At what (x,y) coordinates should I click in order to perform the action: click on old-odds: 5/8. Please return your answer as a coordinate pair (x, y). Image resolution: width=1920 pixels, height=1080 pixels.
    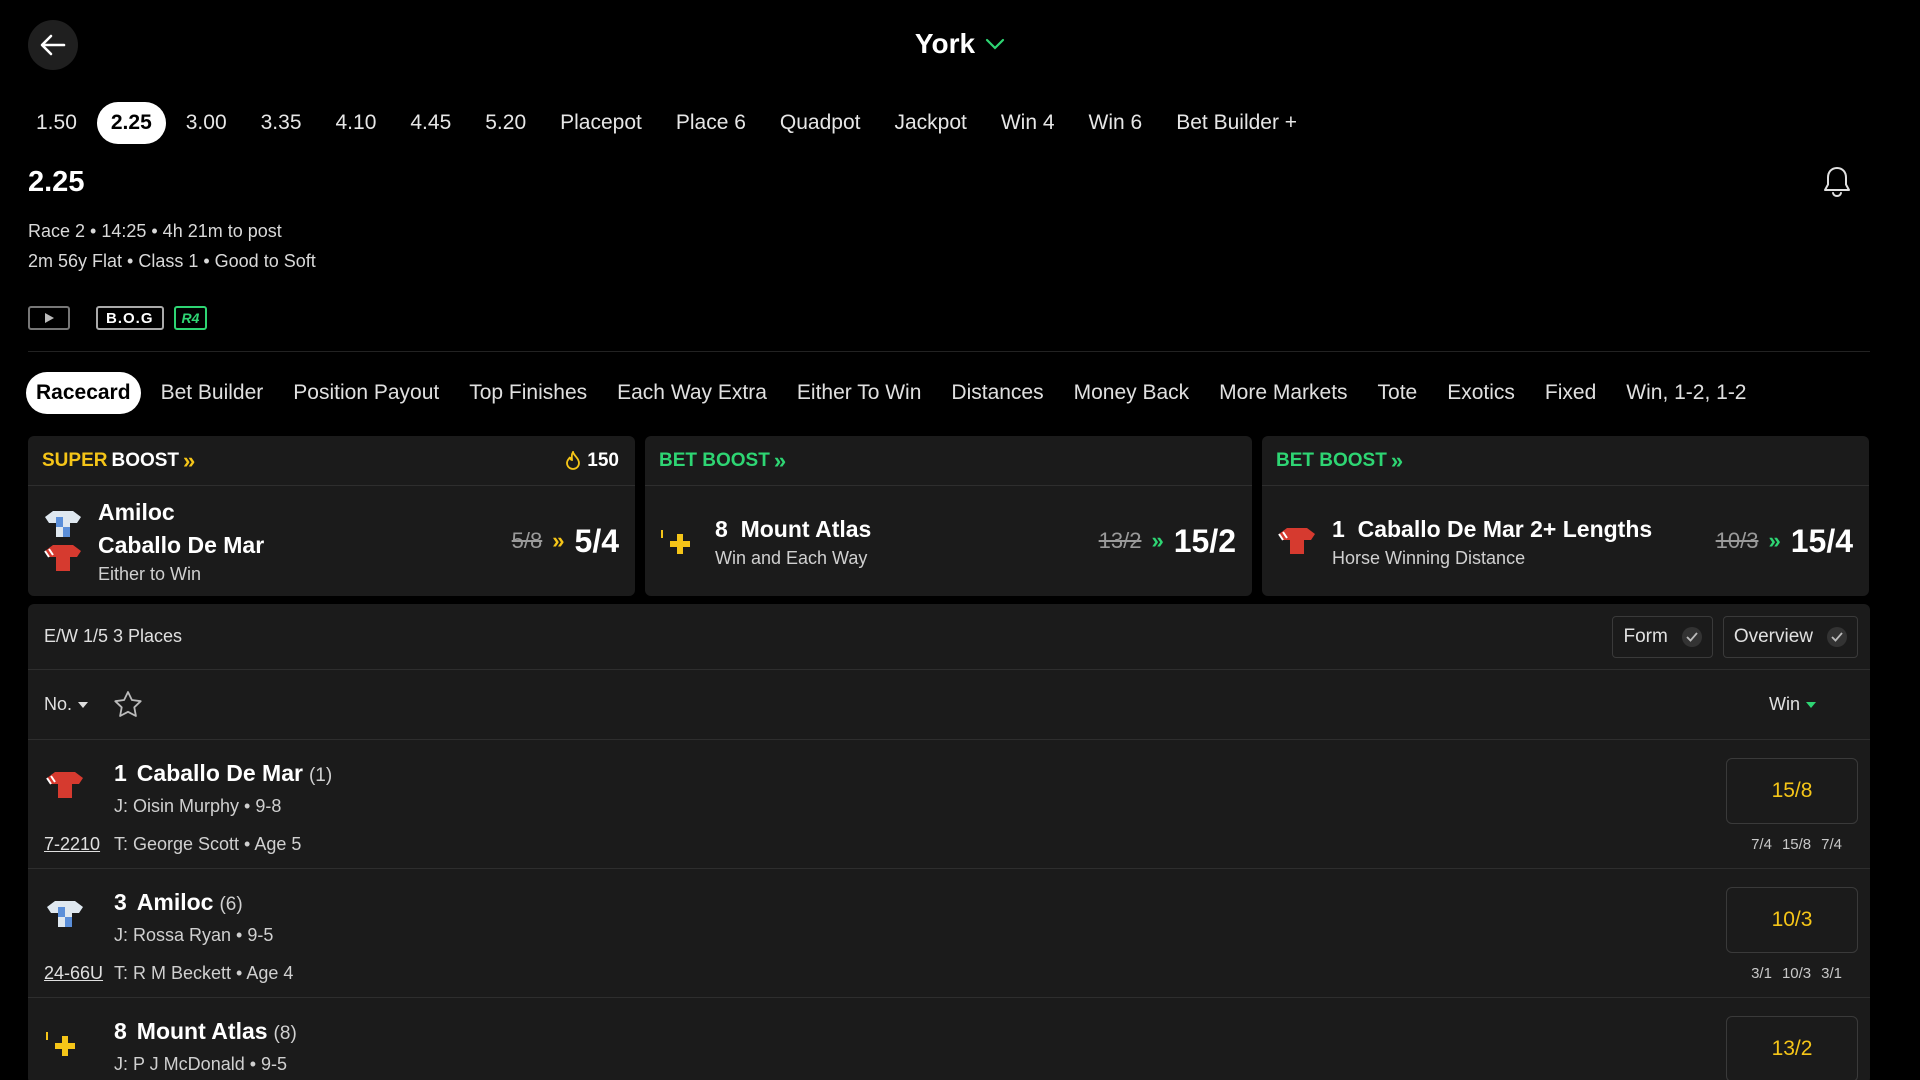
    Looking at the image, I should click on (527, 540).